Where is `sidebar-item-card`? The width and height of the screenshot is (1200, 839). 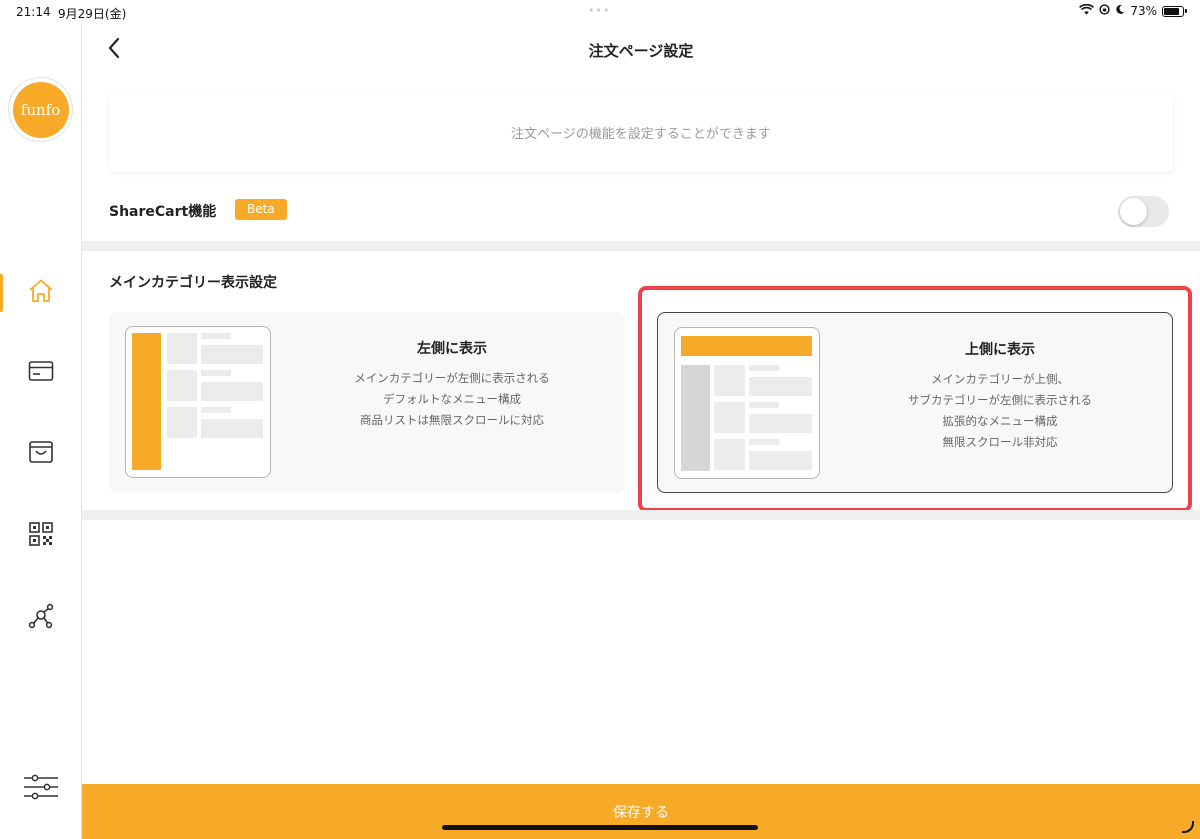 sidebar-item-card is located at coordinates (41, 373).